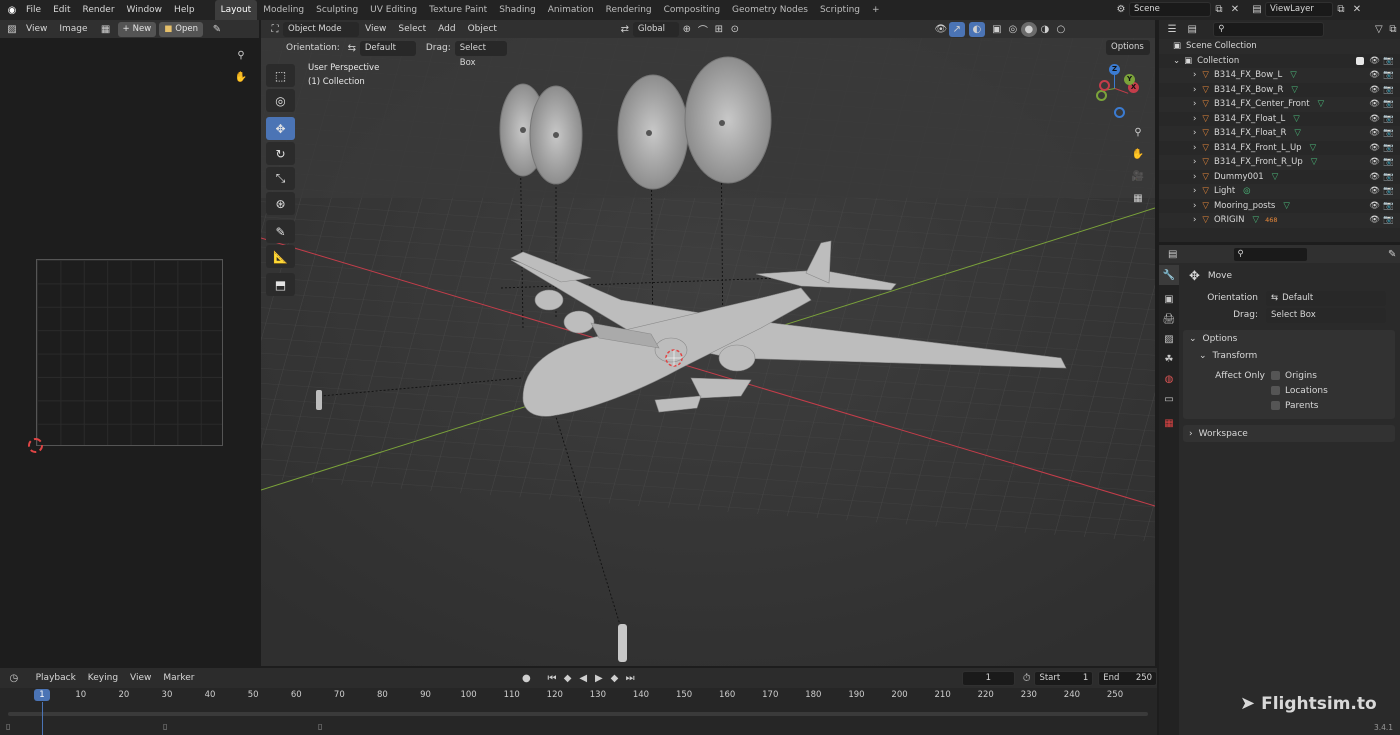 This screenshot has width=1400, height=735. Describe the element at coordinates (1114, 69) in the screenshot. I see `gizmo-z-button: Z` at that location.